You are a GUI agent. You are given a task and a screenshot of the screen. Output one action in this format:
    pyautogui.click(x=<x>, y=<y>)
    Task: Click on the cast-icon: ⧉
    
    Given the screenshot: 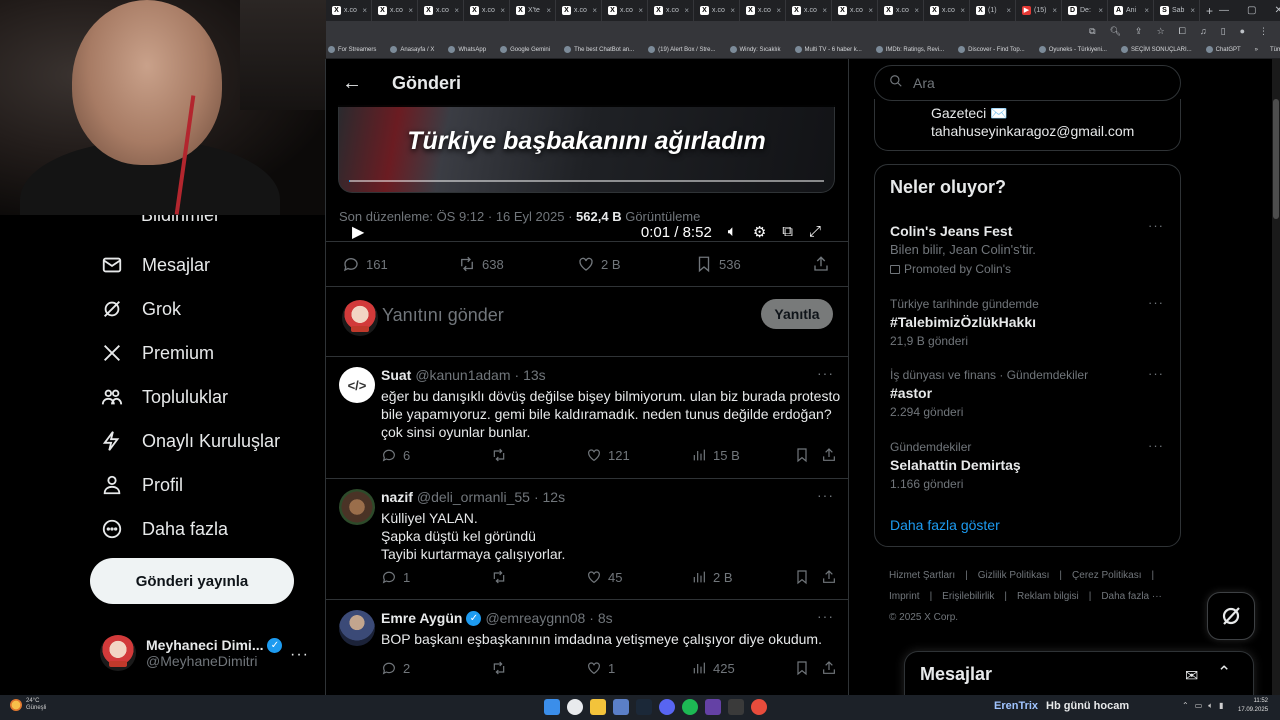 What is the action you would take?
    pyautogui.click(x=1092, y=31)
    